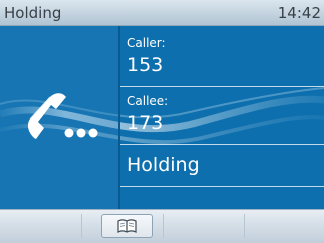  What do you see at coordinates (145, 65) in the screenshot?
I see `caller-number: 153` at bounding box center [145, 65].